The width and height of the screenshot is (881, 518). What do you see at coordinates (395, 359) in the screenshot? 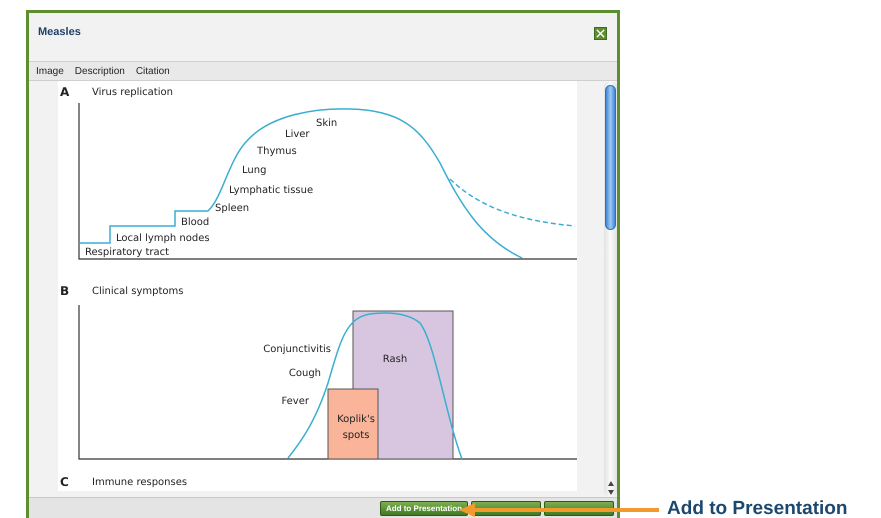
I see `symptom-label: Rash` at bounding box center [395, 359].